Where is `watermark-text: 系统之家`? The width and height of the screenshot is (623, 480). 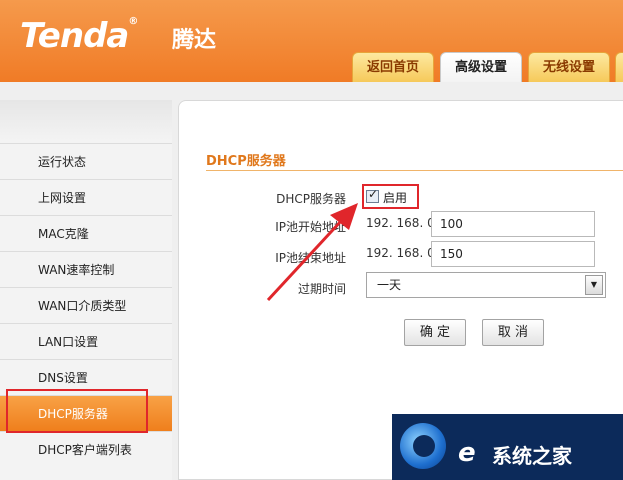 watermark-text: 系统之家 is located at coordinates (532, 456).